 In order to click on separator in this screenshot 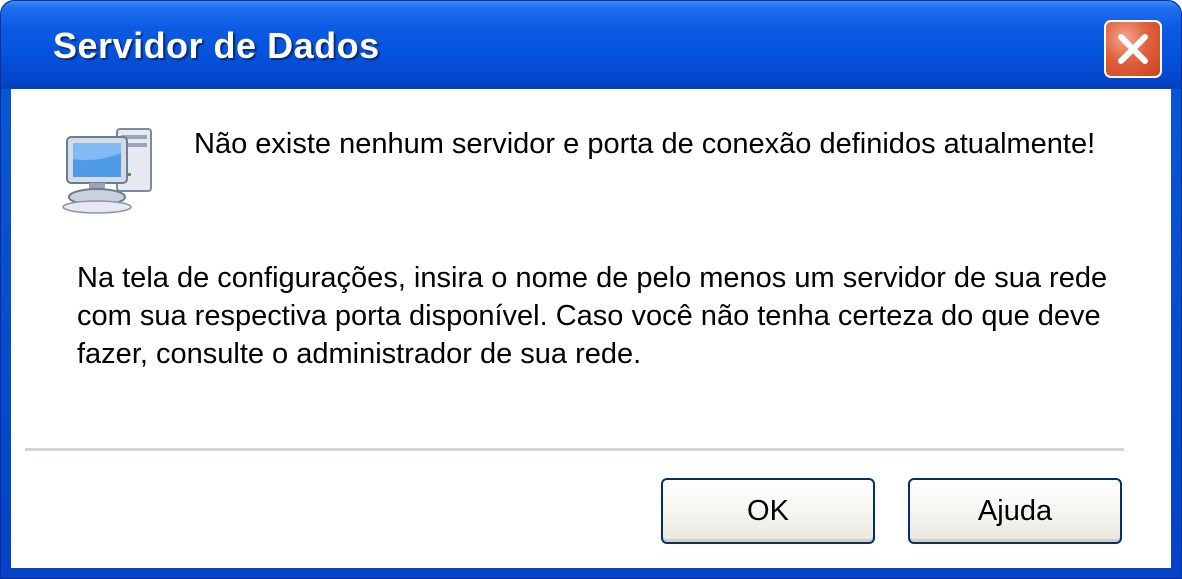, I will do `click(574, 449)`.